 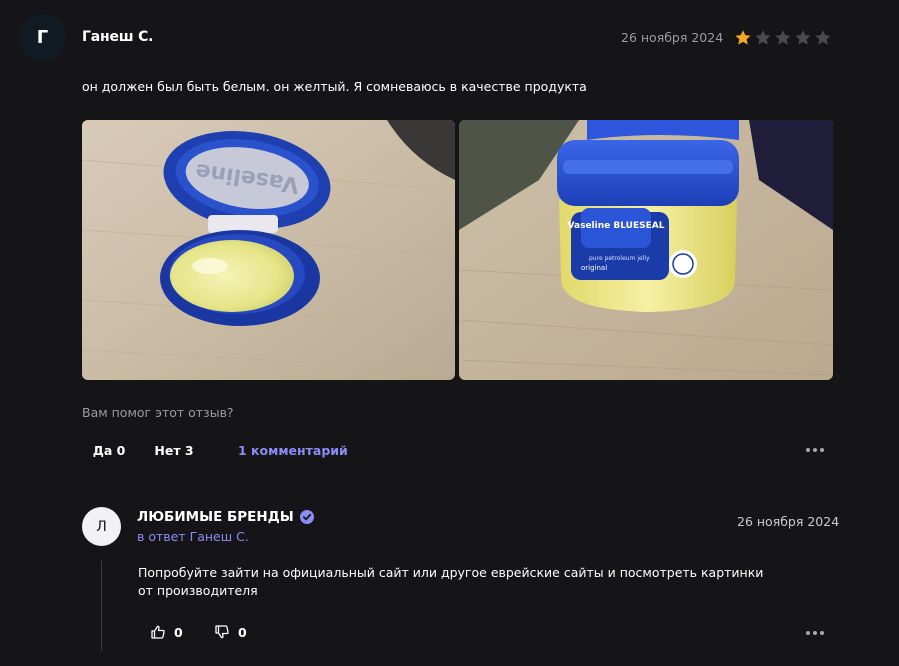 I want to click on vote-no-button: Нет 3, so click(x=174, y=450).